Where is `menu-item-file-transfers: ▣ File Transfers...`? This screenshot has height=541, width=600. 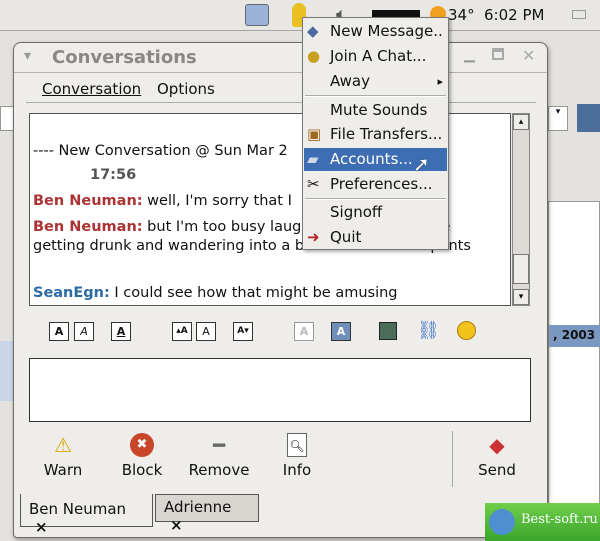
menu-item-file-transfers: ▣ File Transfers... is located at coordinates (375, 134).